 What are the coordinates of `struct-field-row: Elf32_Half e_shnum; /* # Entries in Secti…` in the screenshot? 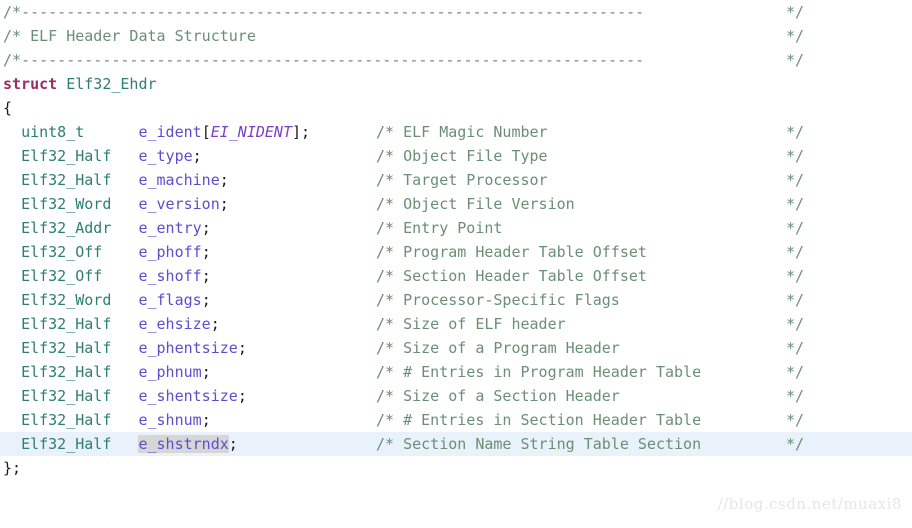 It's located at (456, 420).